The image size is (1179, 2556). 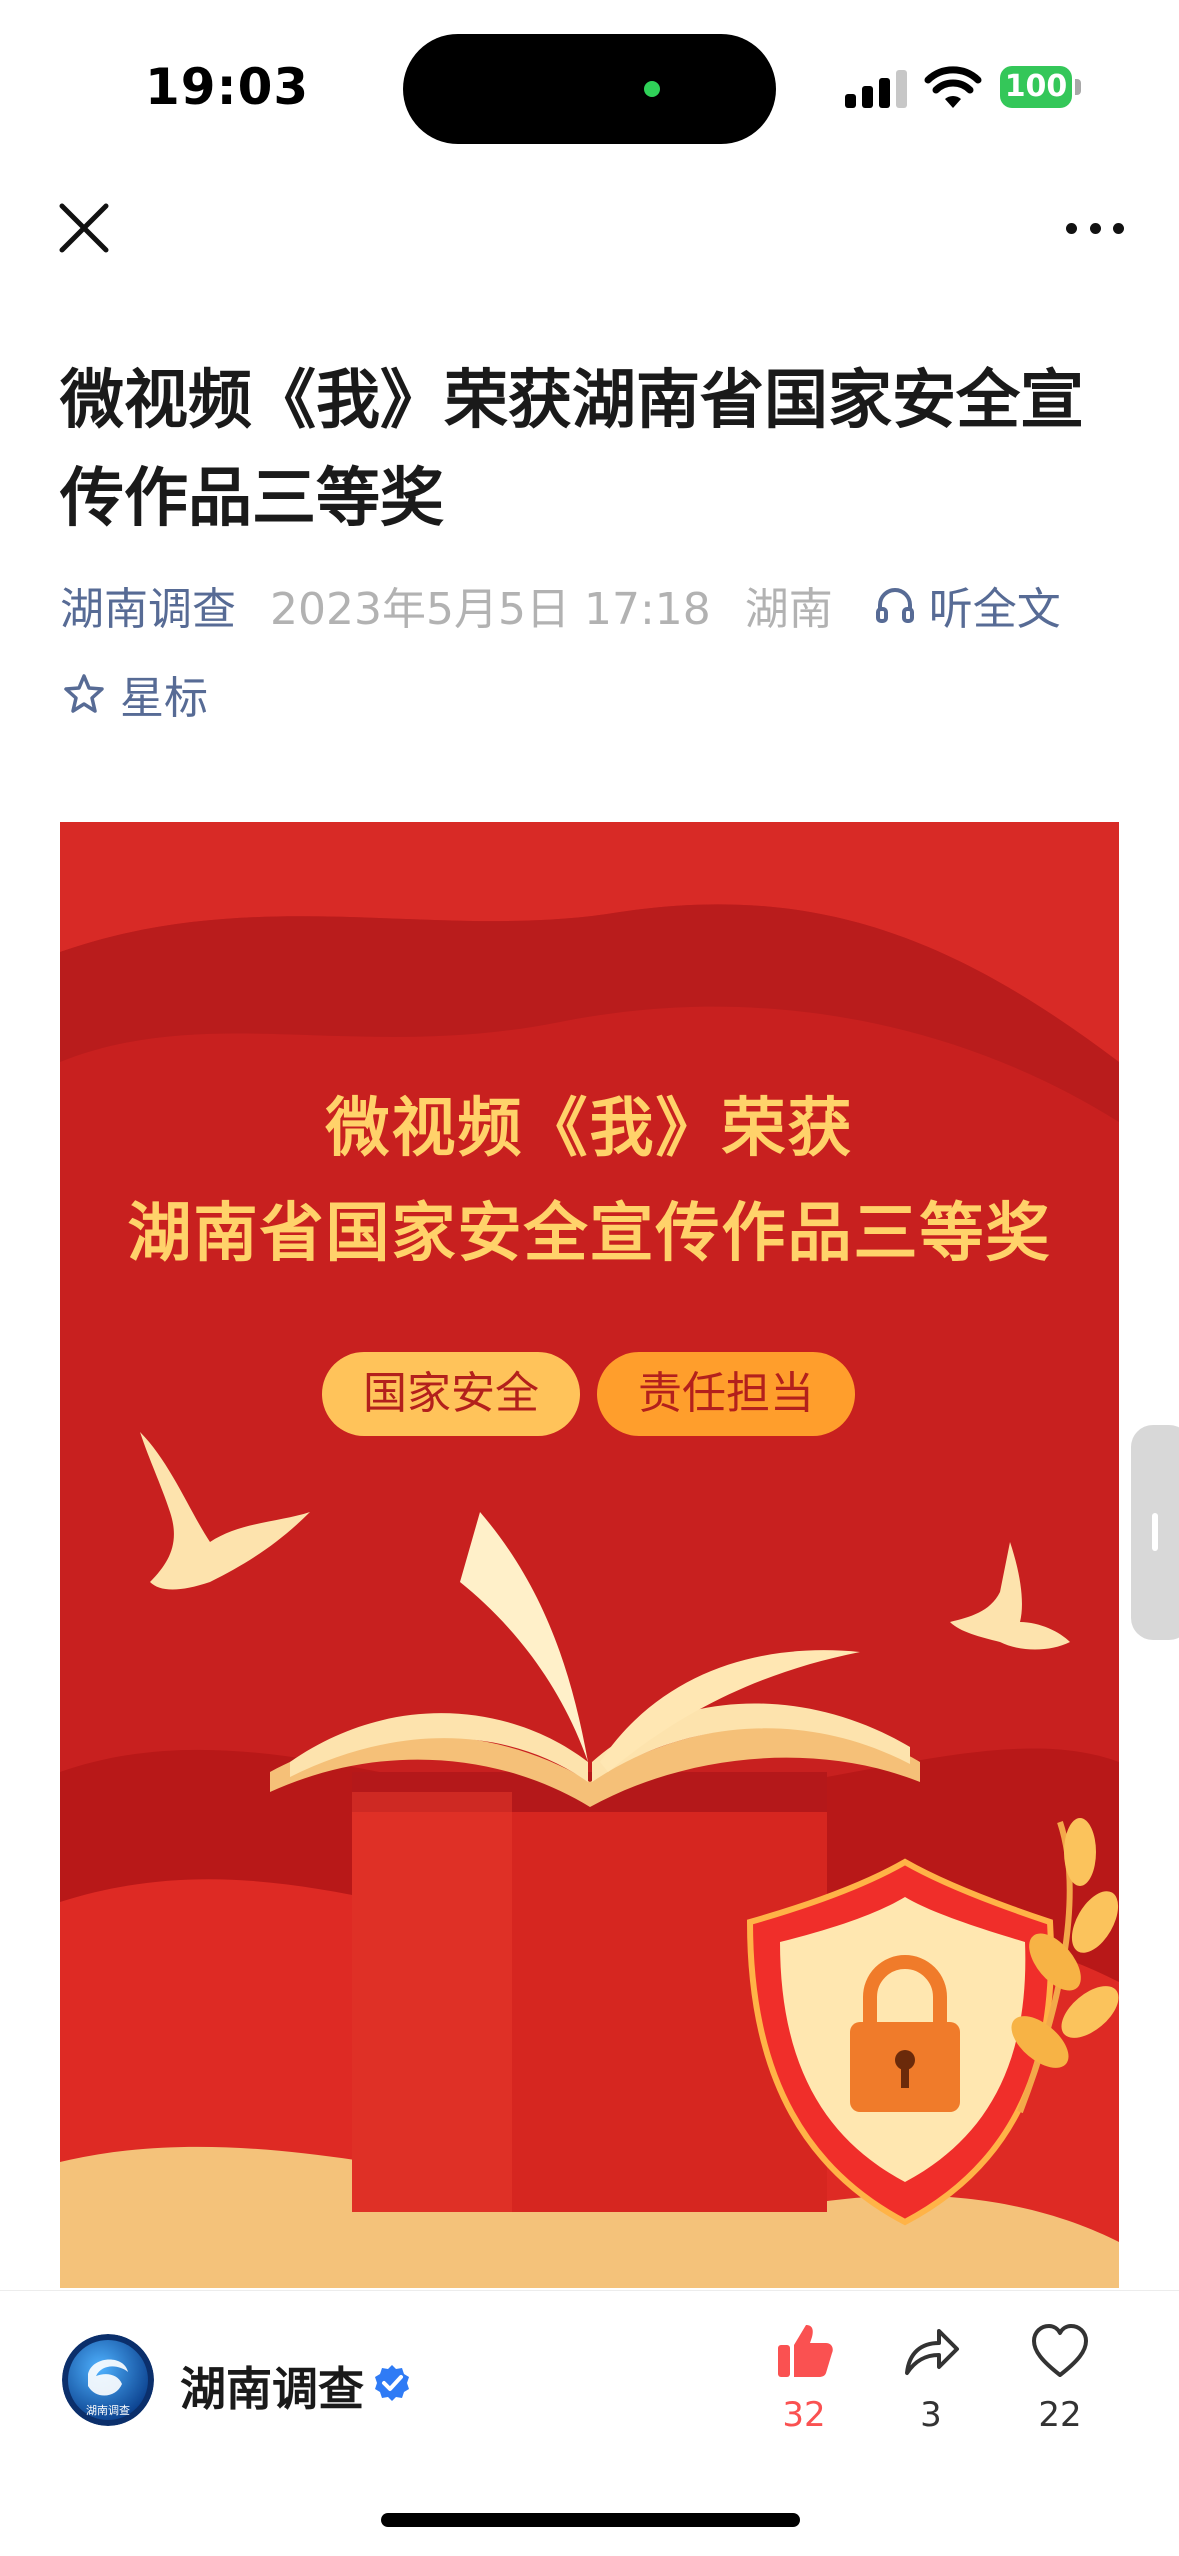 What do you see at coordinates (804, 2415) in the screenshot?
I see `like-count: 32` at bounding box center [804, 2415].